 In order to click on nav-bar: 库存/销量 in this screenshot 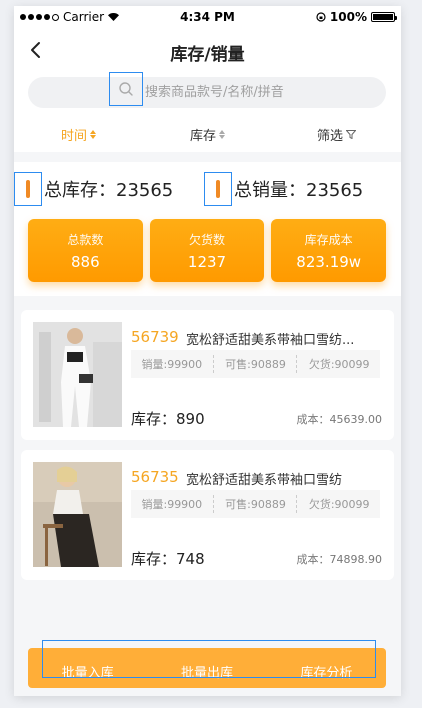, I will do `click(207, 50)`.